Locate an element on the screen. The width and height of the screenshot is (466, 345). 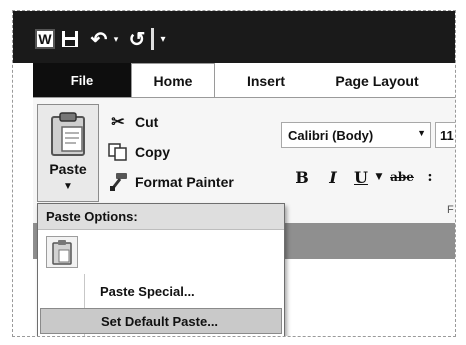
tab-file: File is located at coordinates (82, 80).